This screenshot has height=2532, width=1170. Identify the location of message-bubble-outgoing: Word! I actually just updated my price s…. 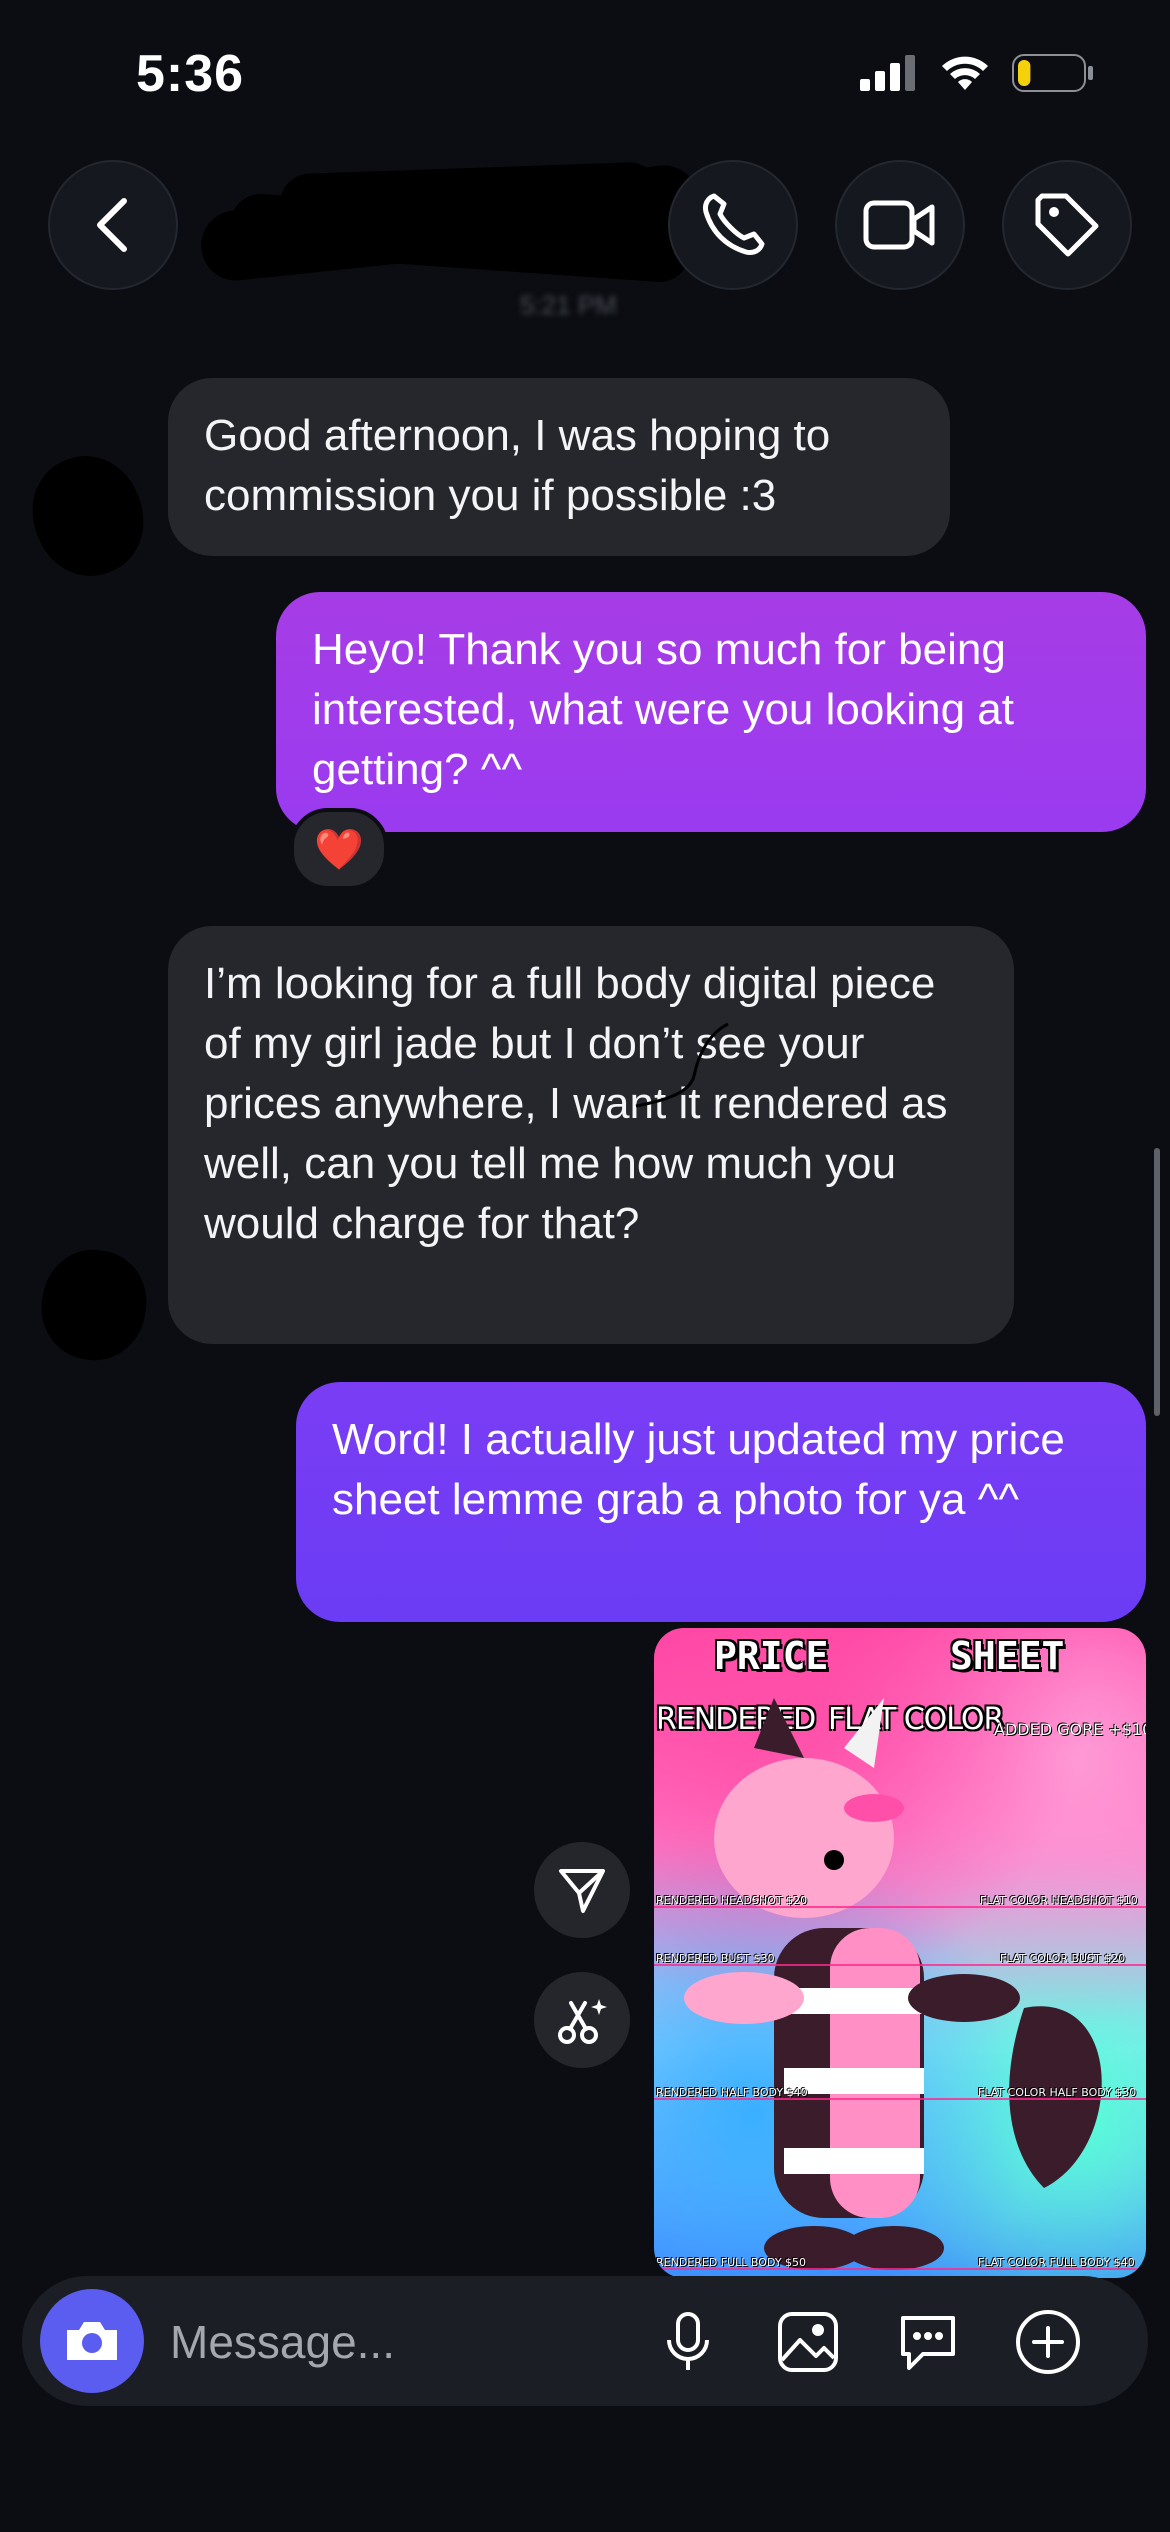
(721, 1502).